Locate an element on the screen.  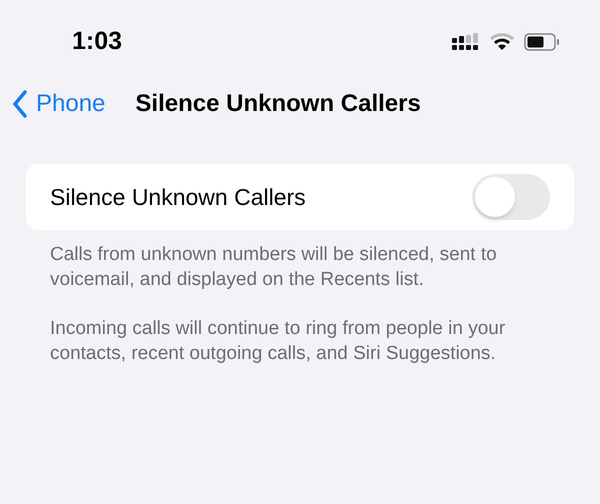
page-title: Silence Unknown Callers is located at coordinates (278, 104).